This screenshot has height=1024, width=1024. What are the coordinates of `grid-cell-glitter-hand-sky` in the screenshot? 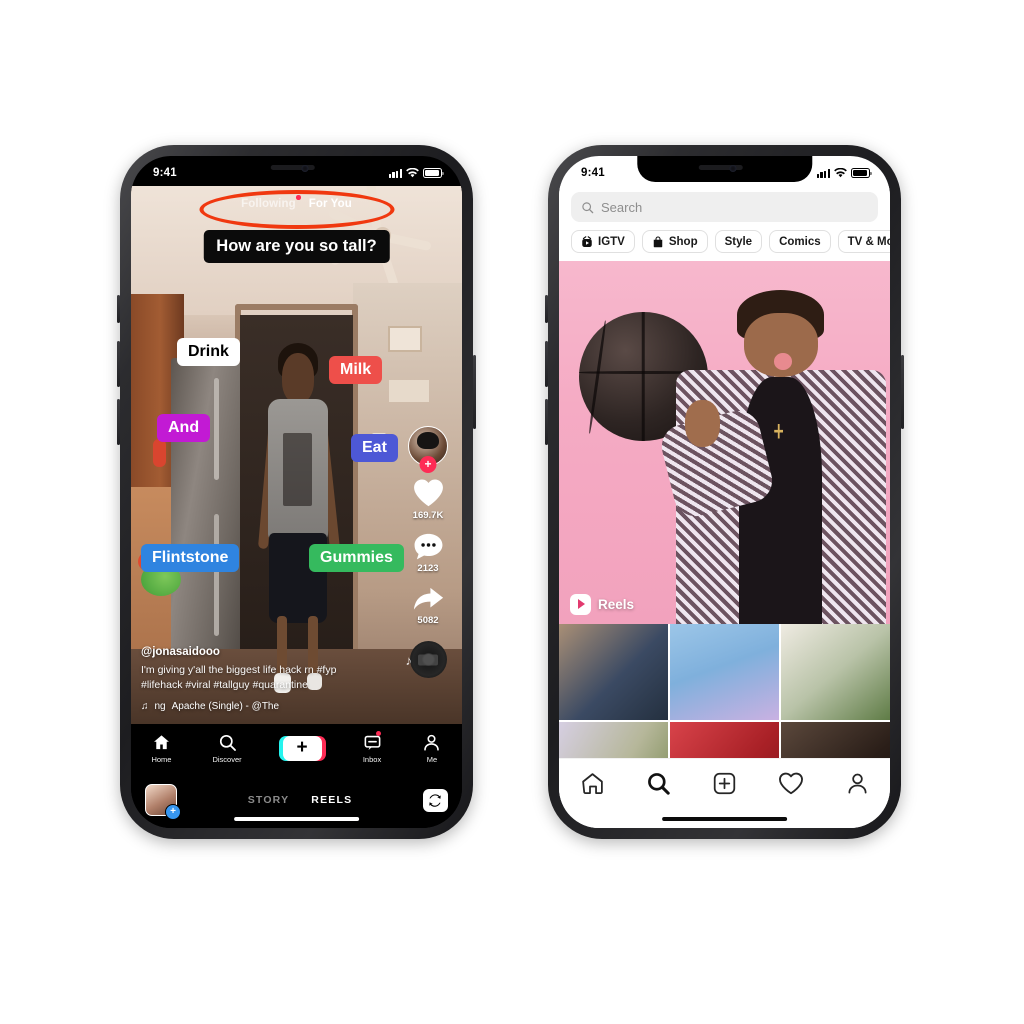 It's located at (724, 672).